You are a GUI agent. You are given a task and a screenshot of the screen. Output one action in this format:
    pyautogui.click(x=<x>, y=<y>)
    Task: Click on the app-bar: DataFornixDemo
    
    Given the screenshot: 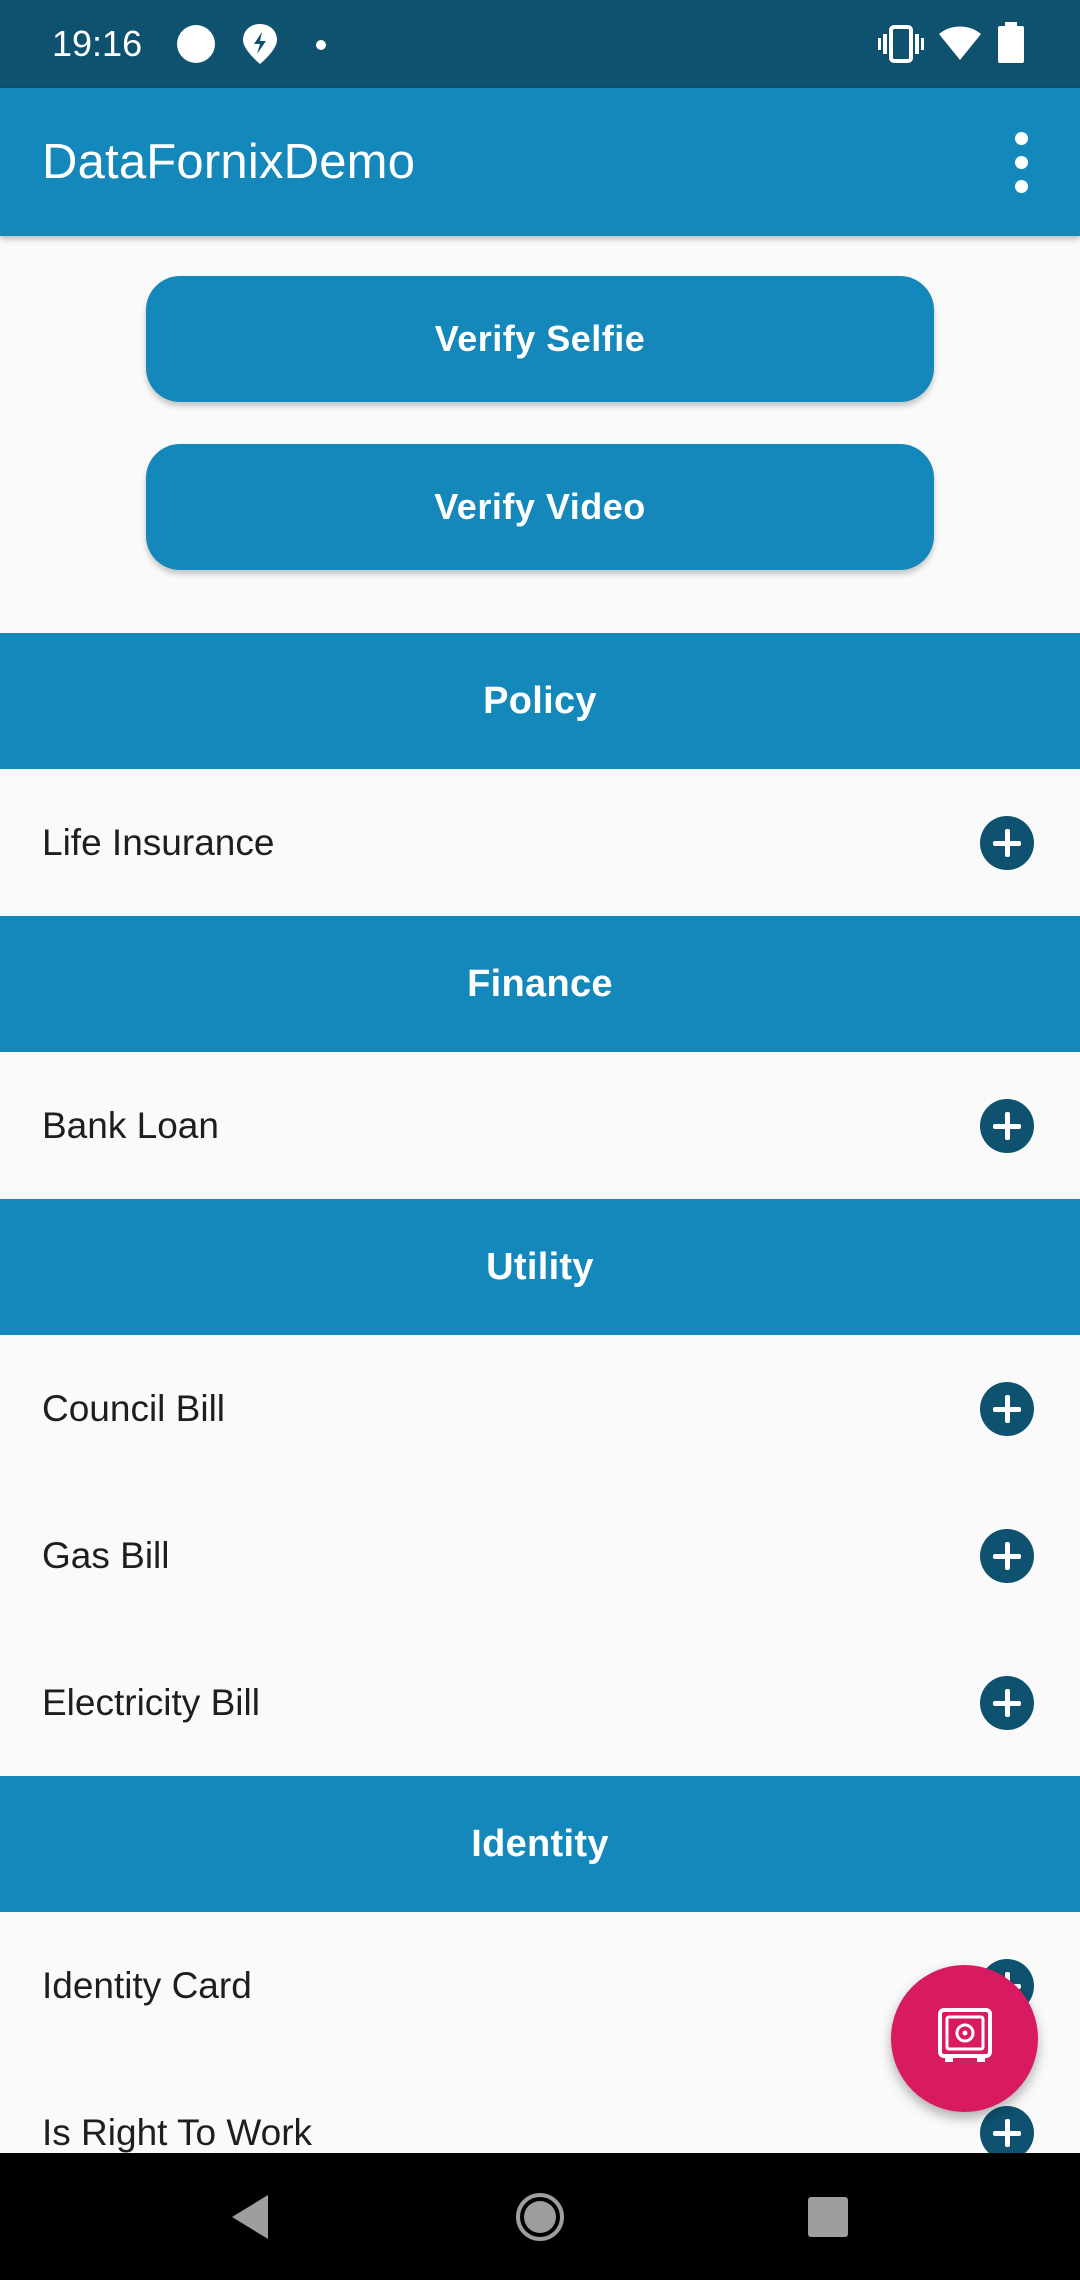 What is the action you would take?
    pyautogui.click(x=540, y=162)
    